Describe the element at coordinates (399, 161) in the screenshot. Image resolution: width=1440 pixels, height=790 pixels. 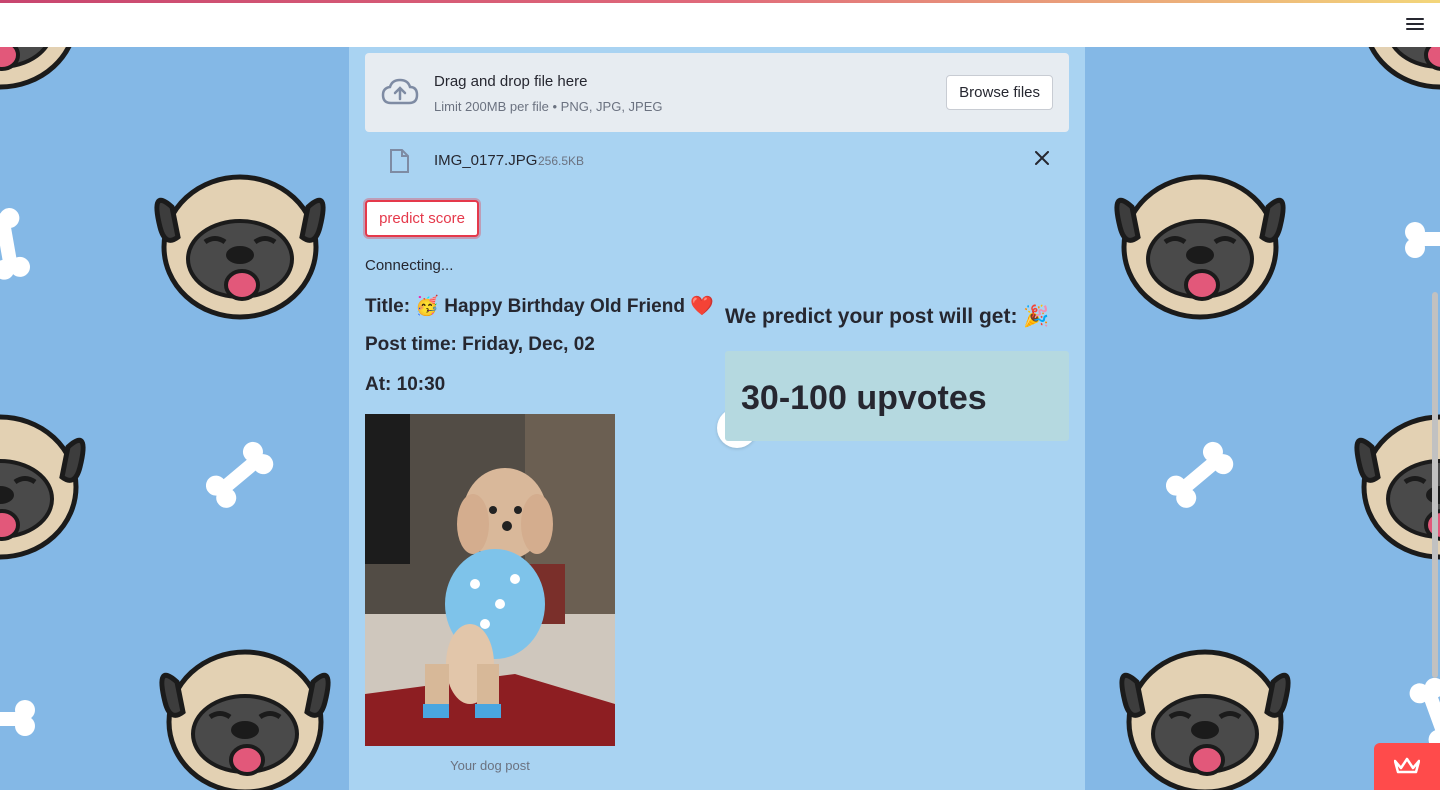
I see `file-icon` at that location.